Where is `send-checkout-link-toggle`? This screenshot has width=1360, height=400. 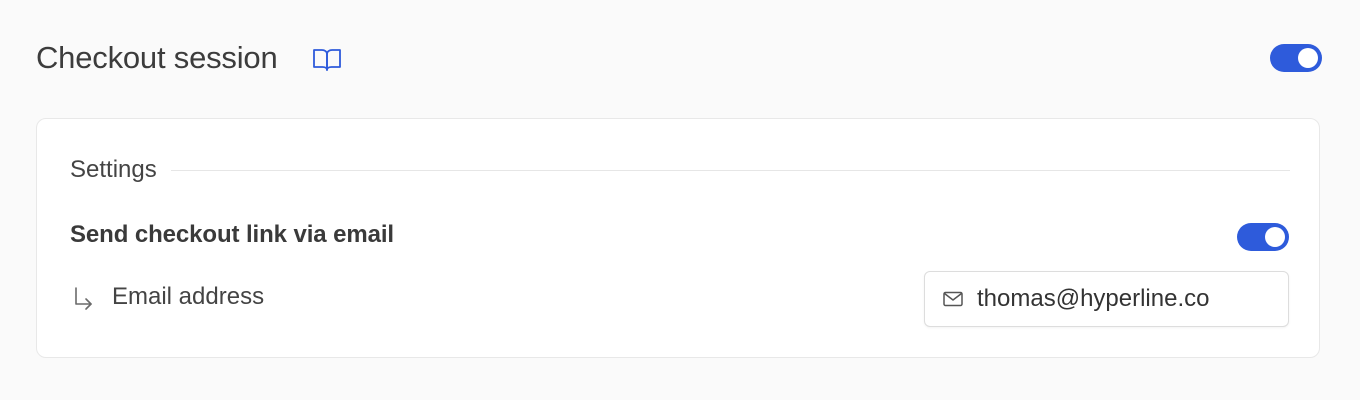
send-checkout-link-toggle is located at coordinates (1263, 237).